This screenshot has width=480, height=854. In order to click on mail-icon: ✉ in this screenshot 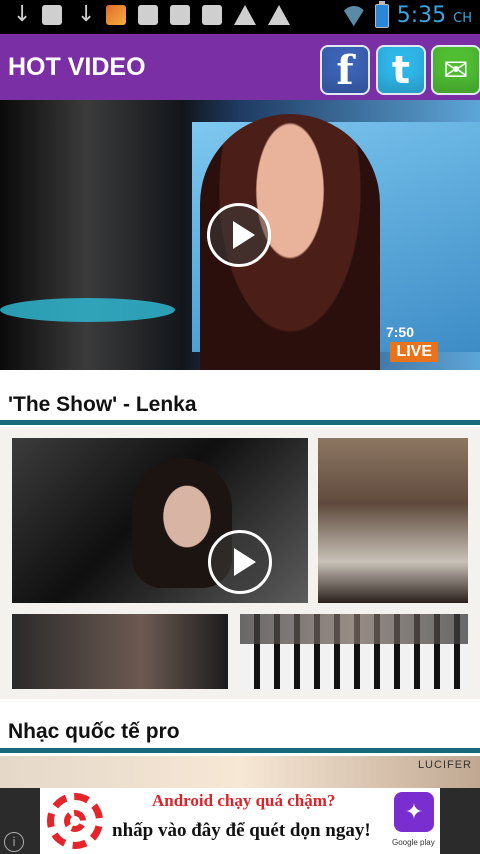, I will do `click(456, 70)`.